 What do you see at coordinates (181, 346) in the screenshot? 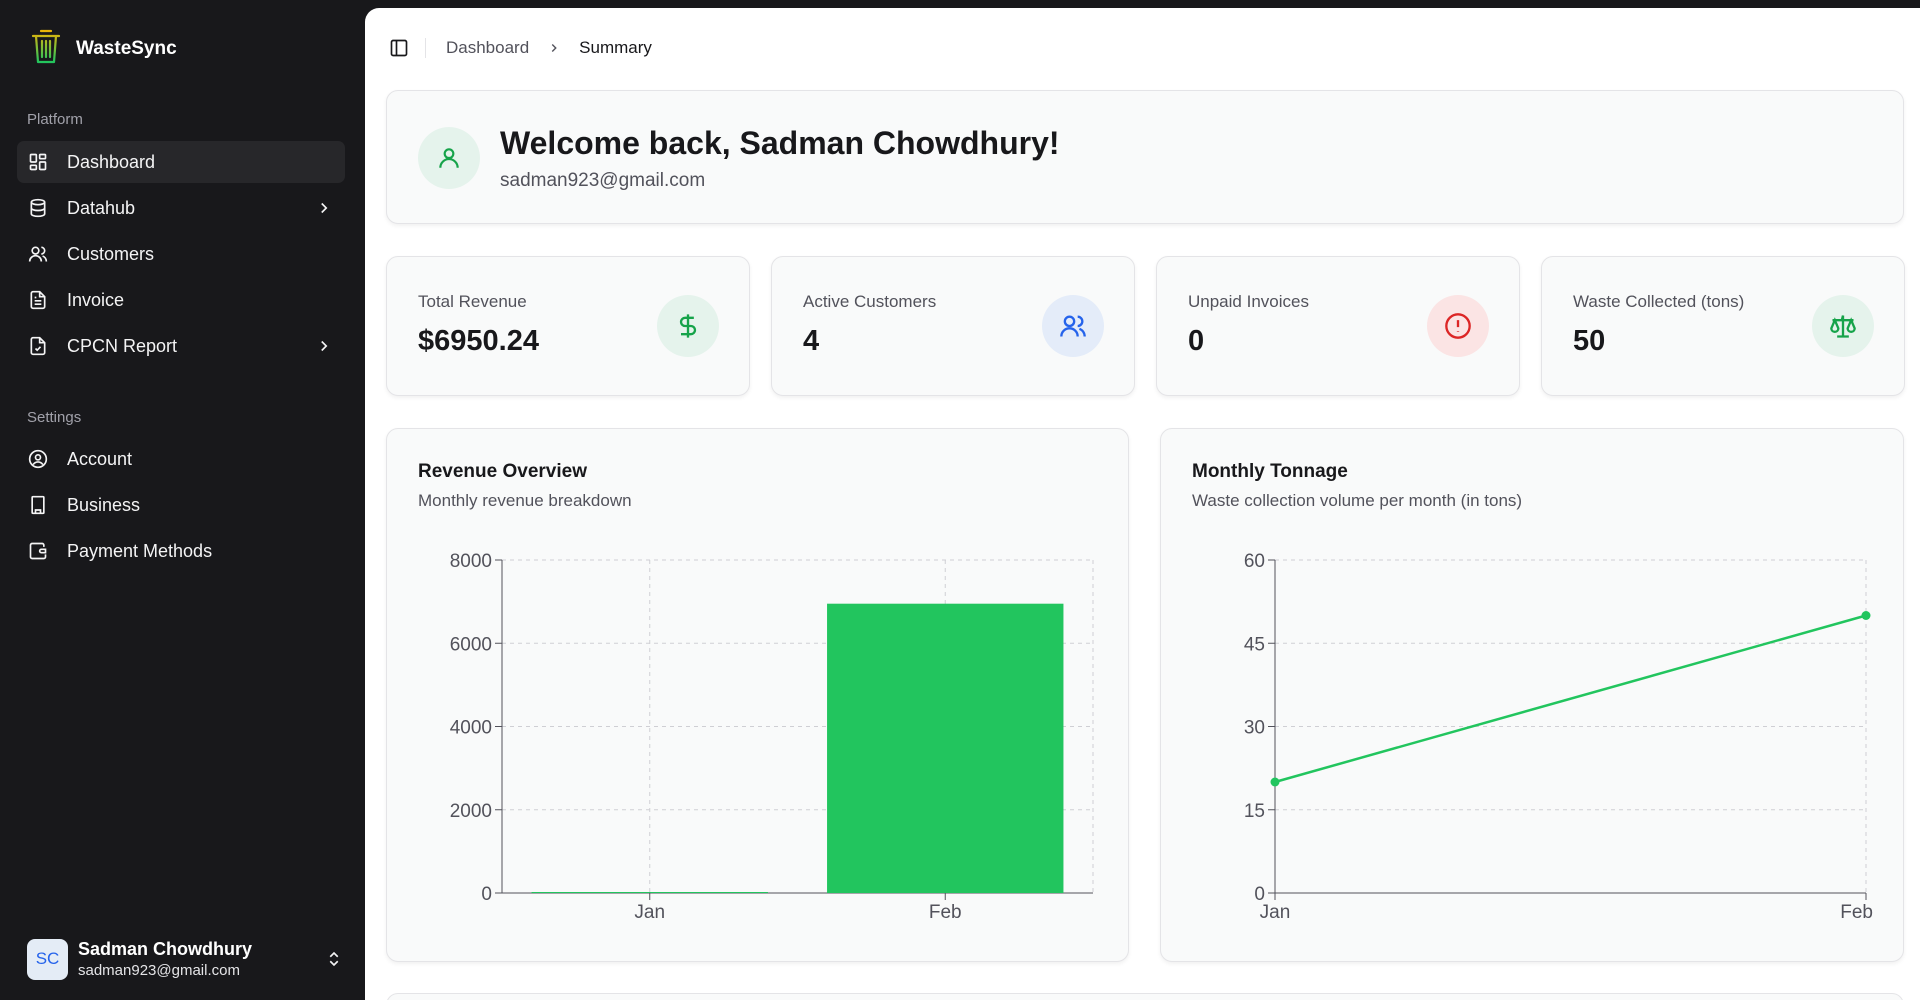
I see `sidebar-item-cpcn-report: CPCN Report` at bounding box center [181, 346].